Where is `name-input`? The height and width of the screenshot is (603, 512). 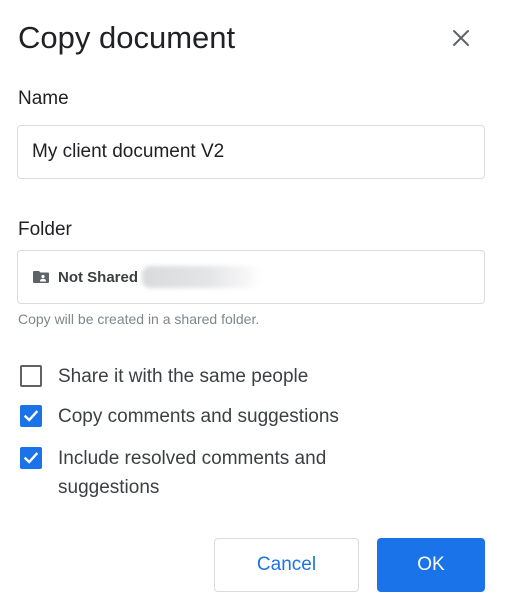
name-input is located at coordinates (251, 152).